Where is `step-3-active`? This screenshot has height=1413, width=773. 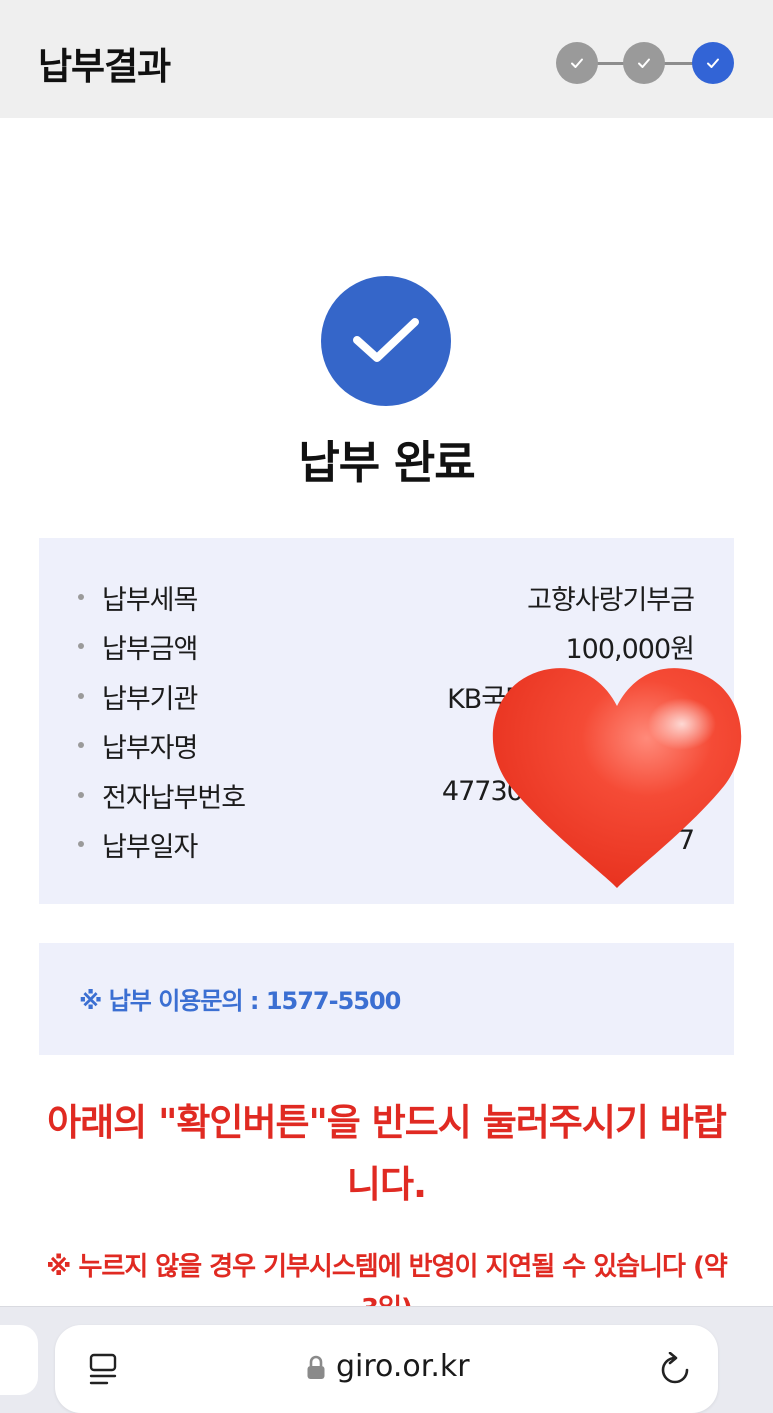 step-3-active is located at coordinates (713, 63).